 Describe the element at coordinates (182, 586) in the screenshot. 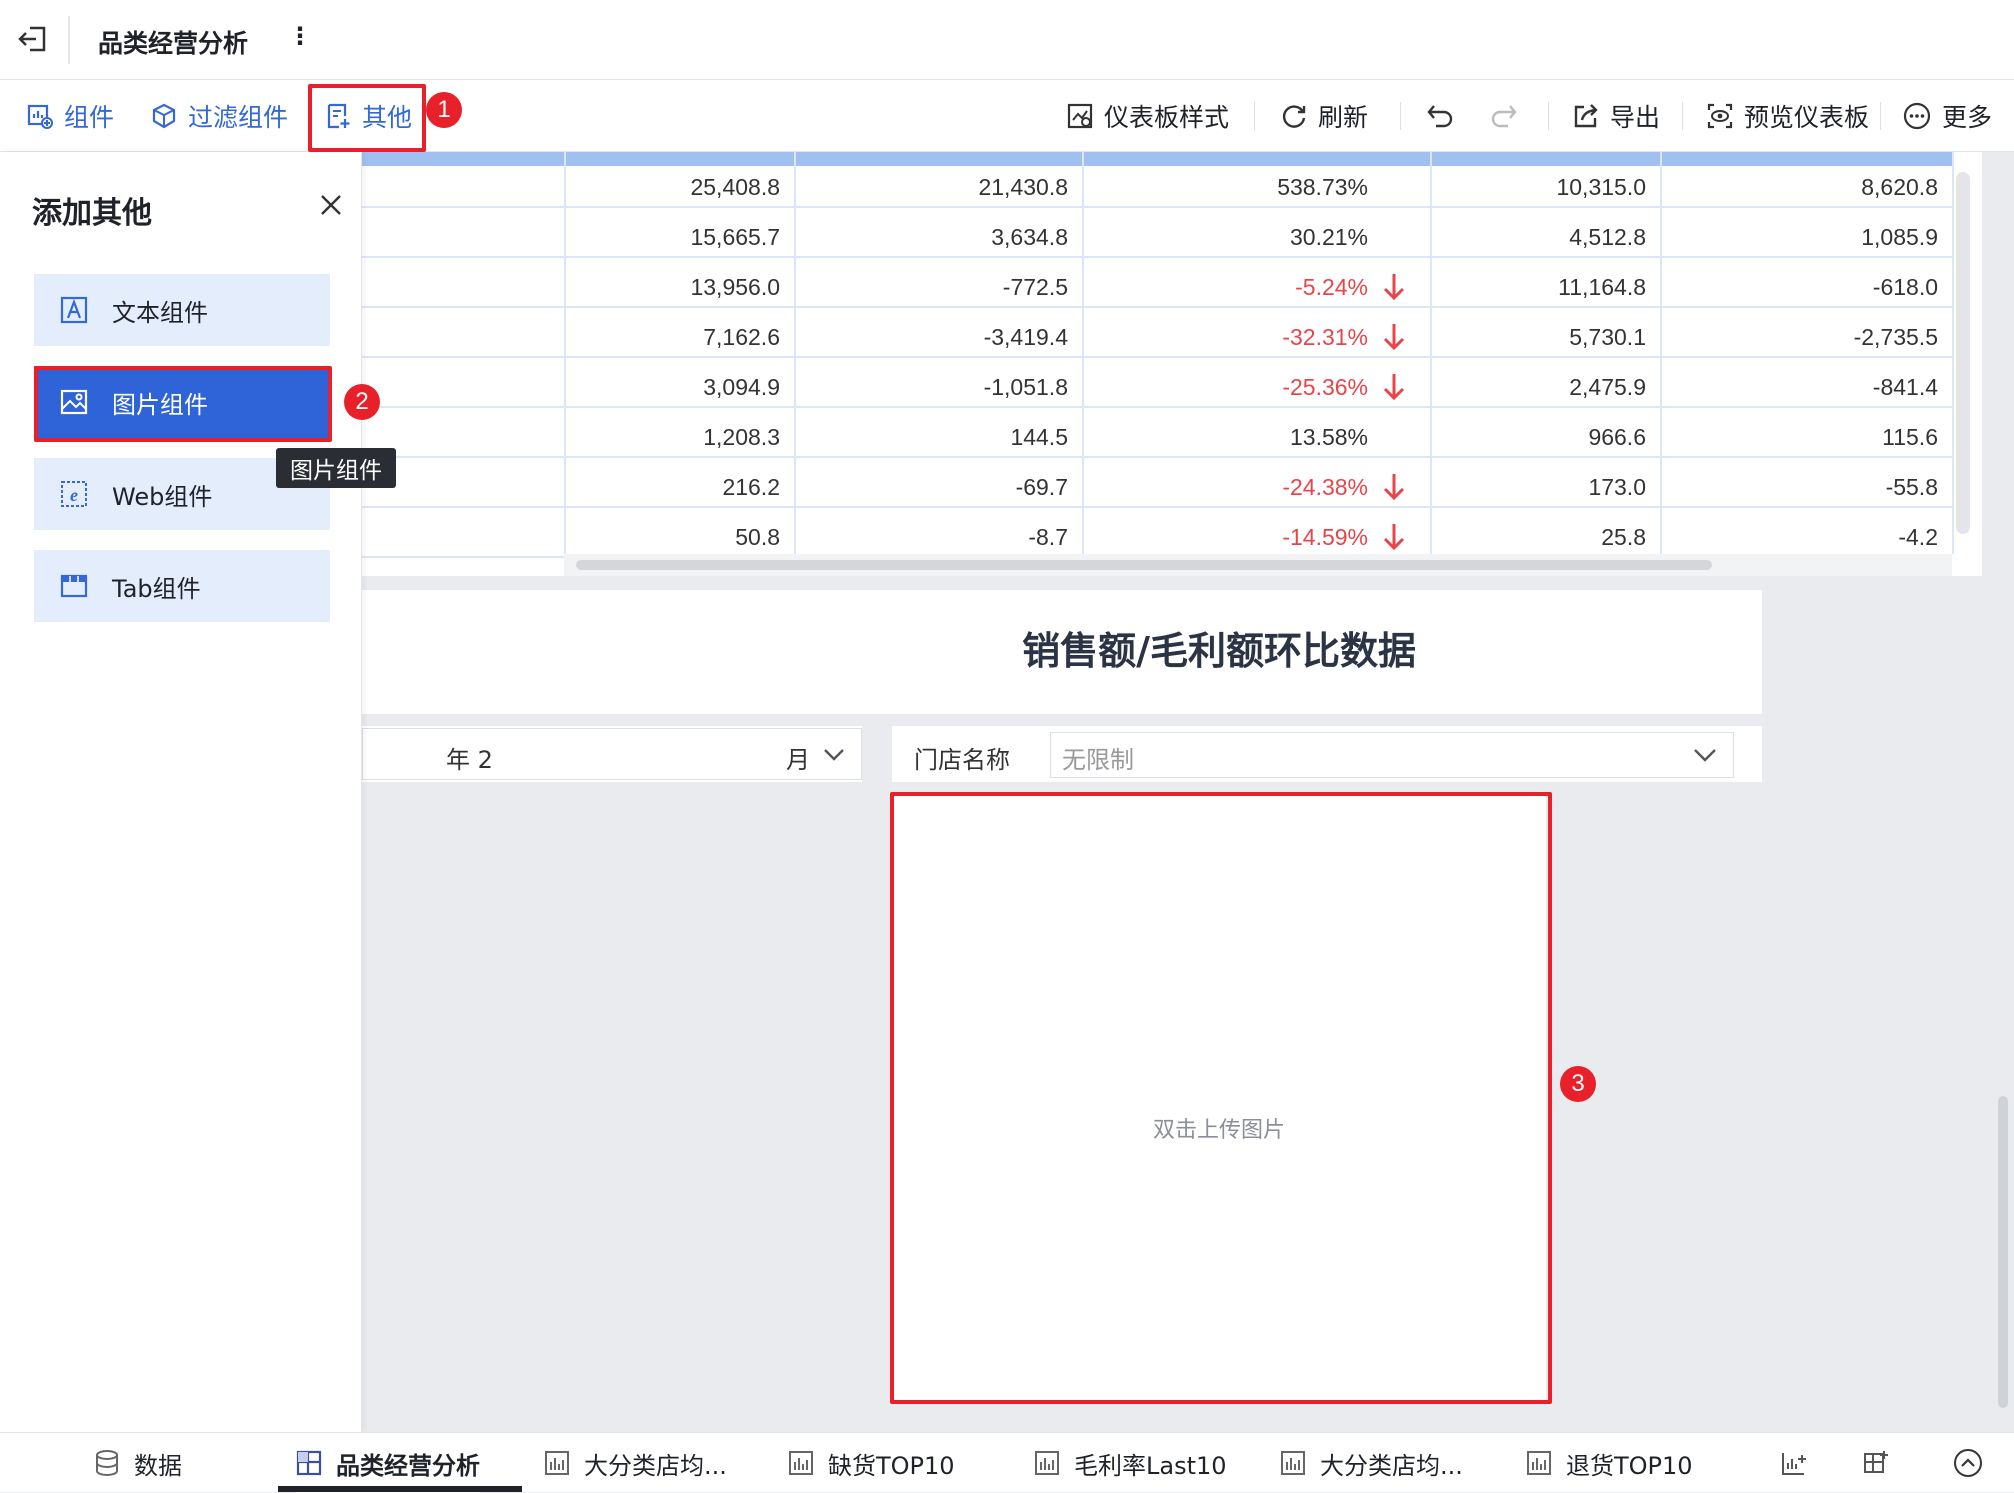

I see `tab-component-item: Tab组件` at that location.